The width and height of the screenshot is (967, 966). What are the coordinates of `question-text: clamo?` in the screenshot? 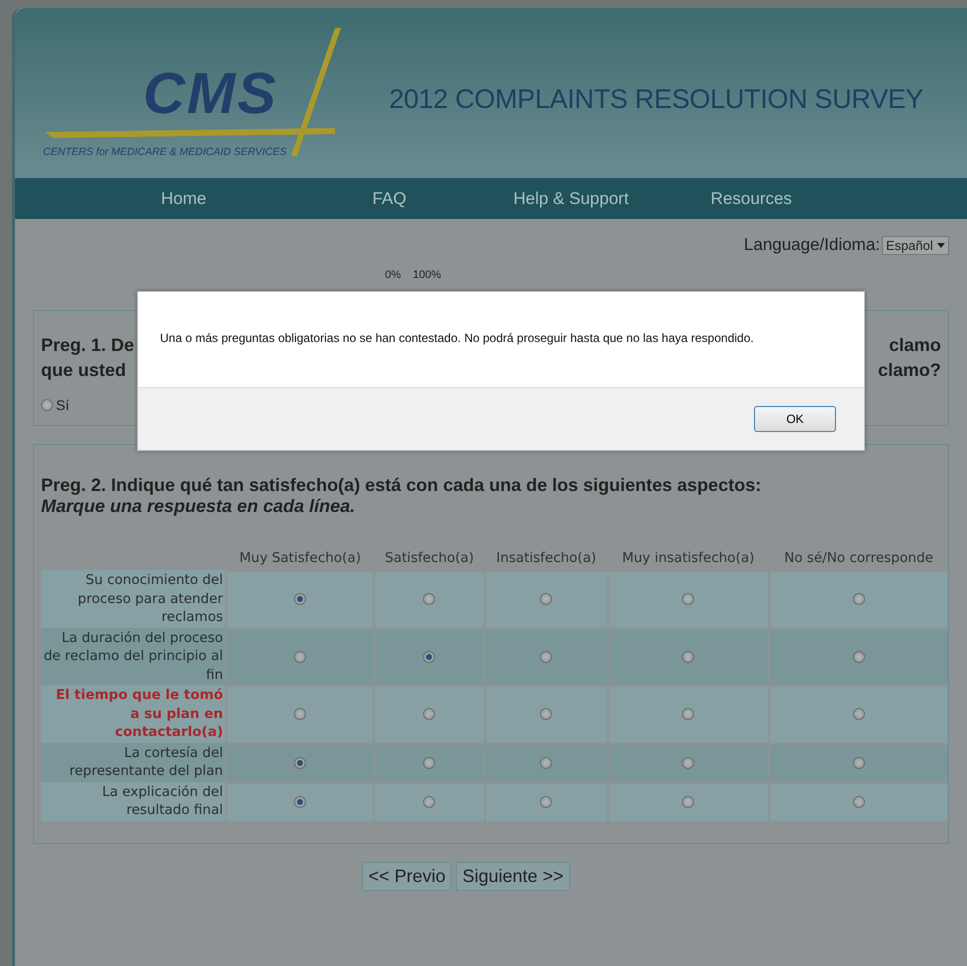 It's located at (909, 370).